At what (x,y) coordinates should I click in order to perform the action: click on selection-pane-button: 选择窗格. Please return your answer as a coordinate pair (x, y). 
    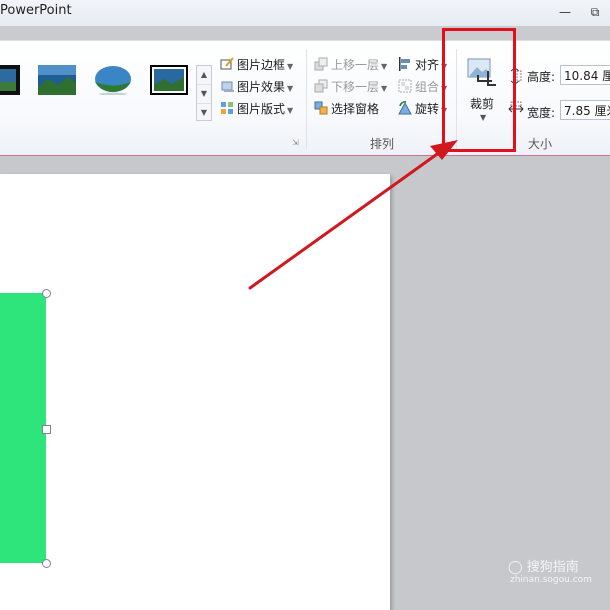
    Looking at the image, I should click on (346, 109).